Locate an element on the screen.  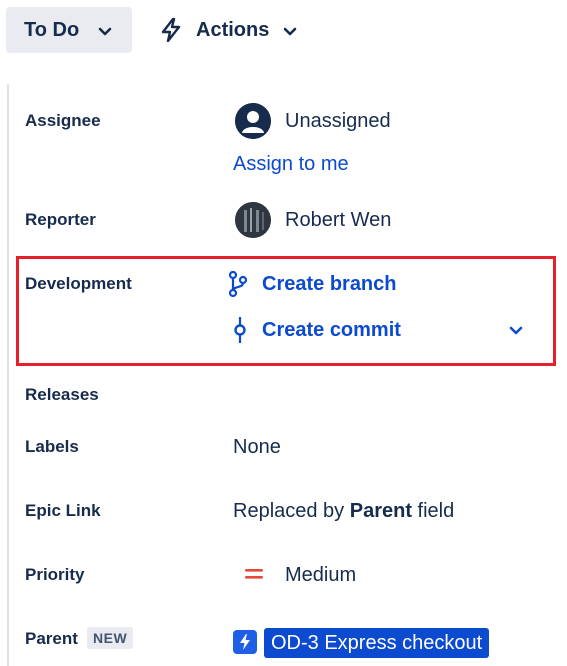
issue-toolbar: To Do Actions is located at coordinates (283, 31).